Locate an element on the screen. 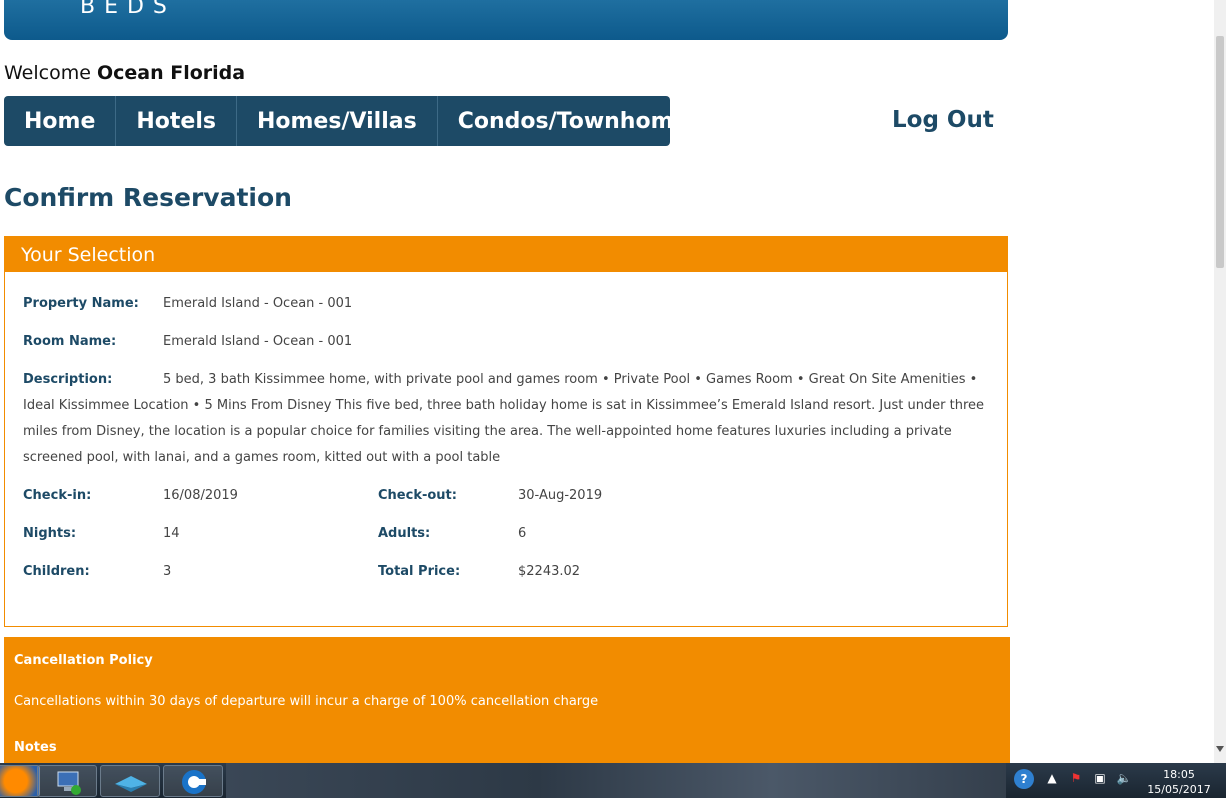 The height and width of the screenshot is (798, 1226). adults-label: Adults: is located at coordinates (404, 533).